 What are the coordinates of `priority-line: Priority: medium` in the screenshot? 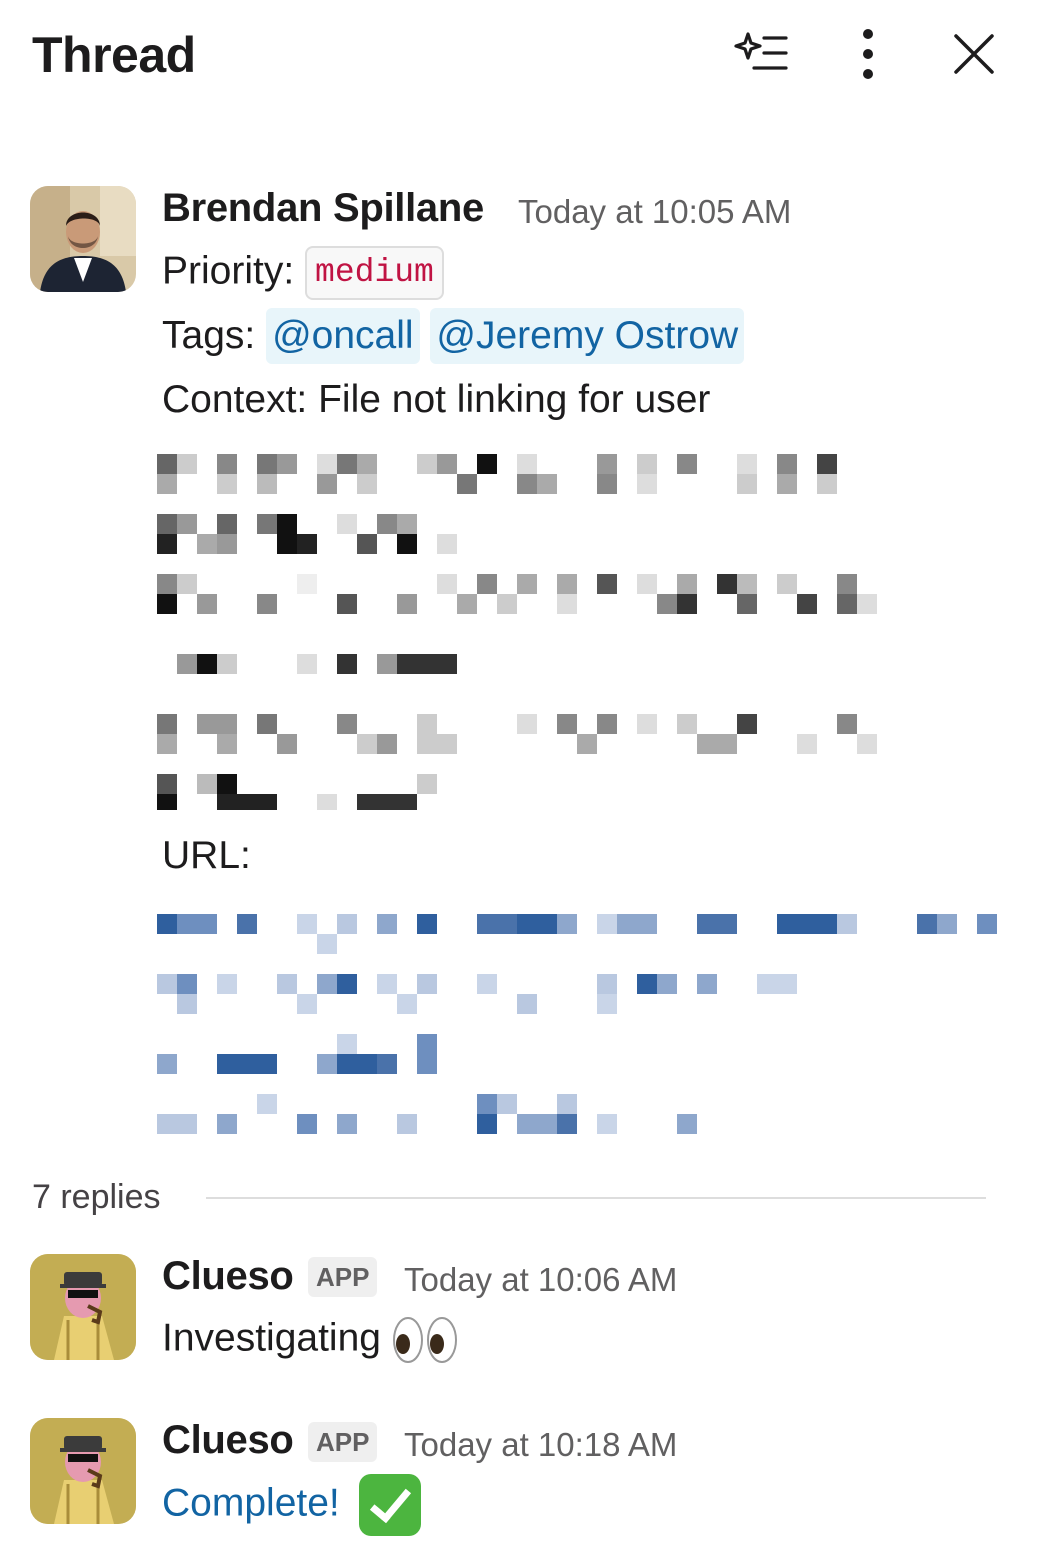 It's located at (303, 273).